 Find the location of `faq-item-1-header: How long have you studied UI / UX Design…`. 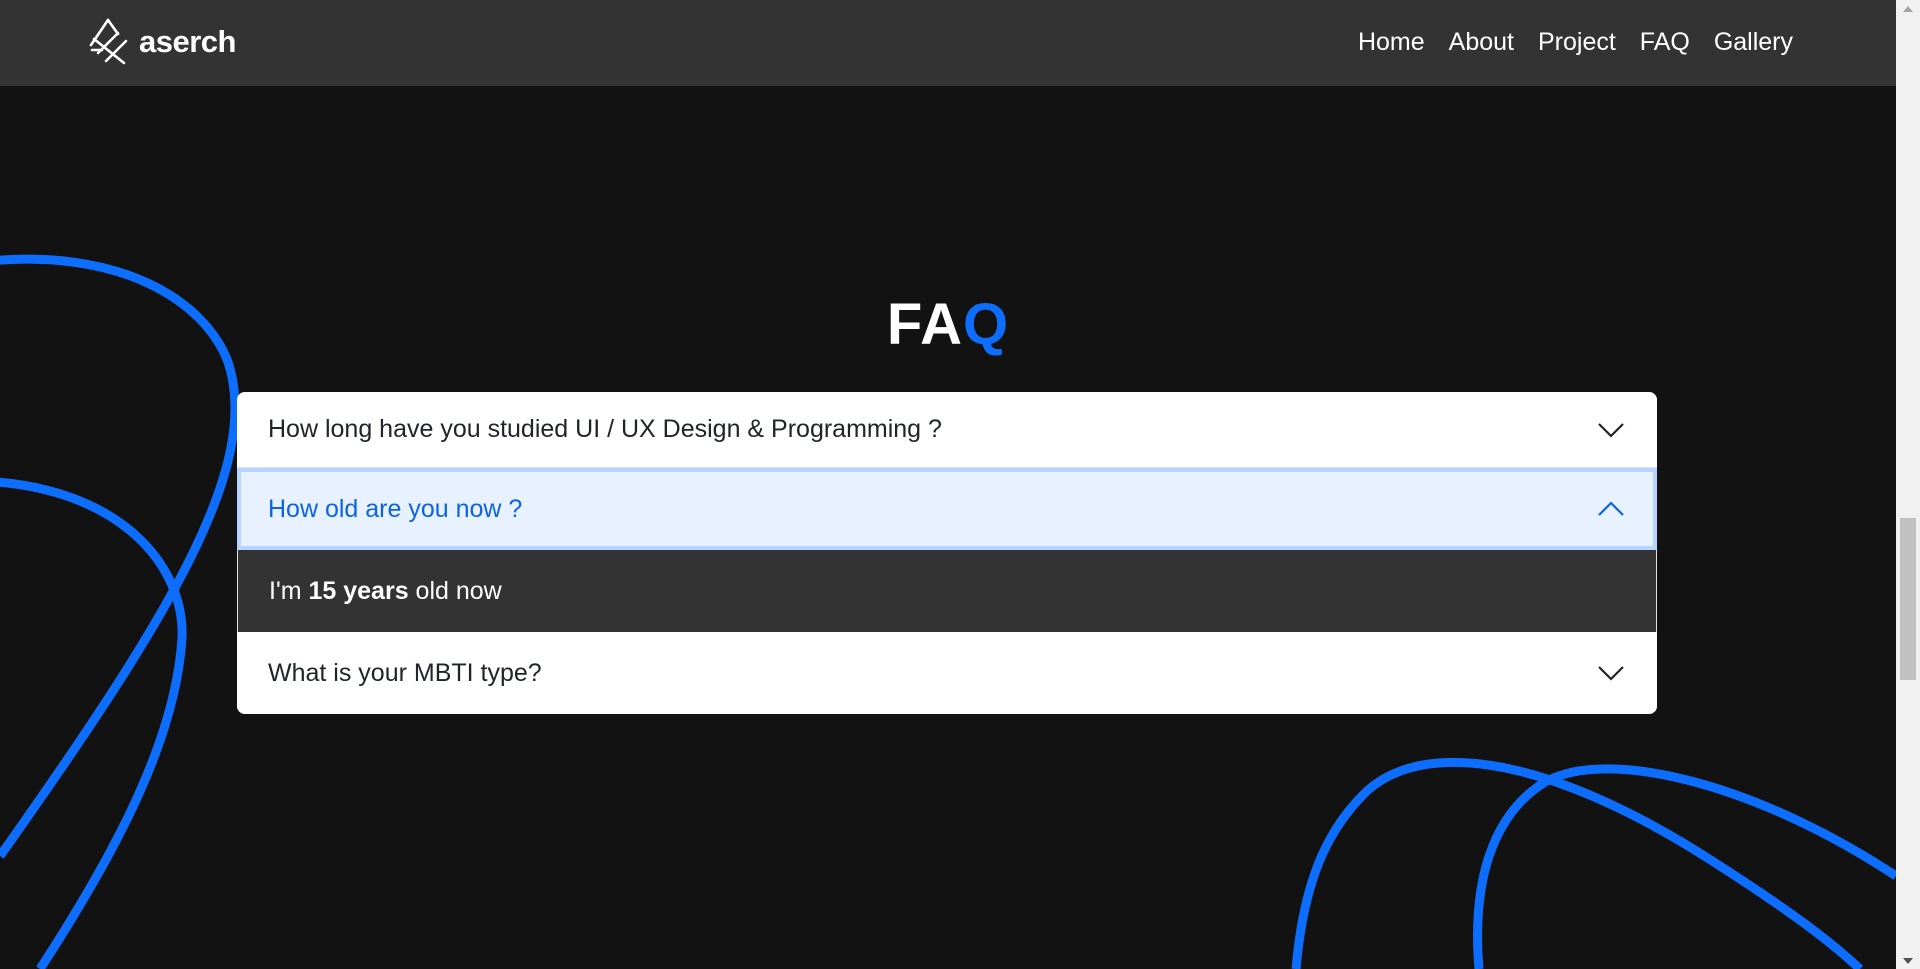

faq-item-1-header: How long have you studied UI / UX Design… is located at coordinates (947, 430).